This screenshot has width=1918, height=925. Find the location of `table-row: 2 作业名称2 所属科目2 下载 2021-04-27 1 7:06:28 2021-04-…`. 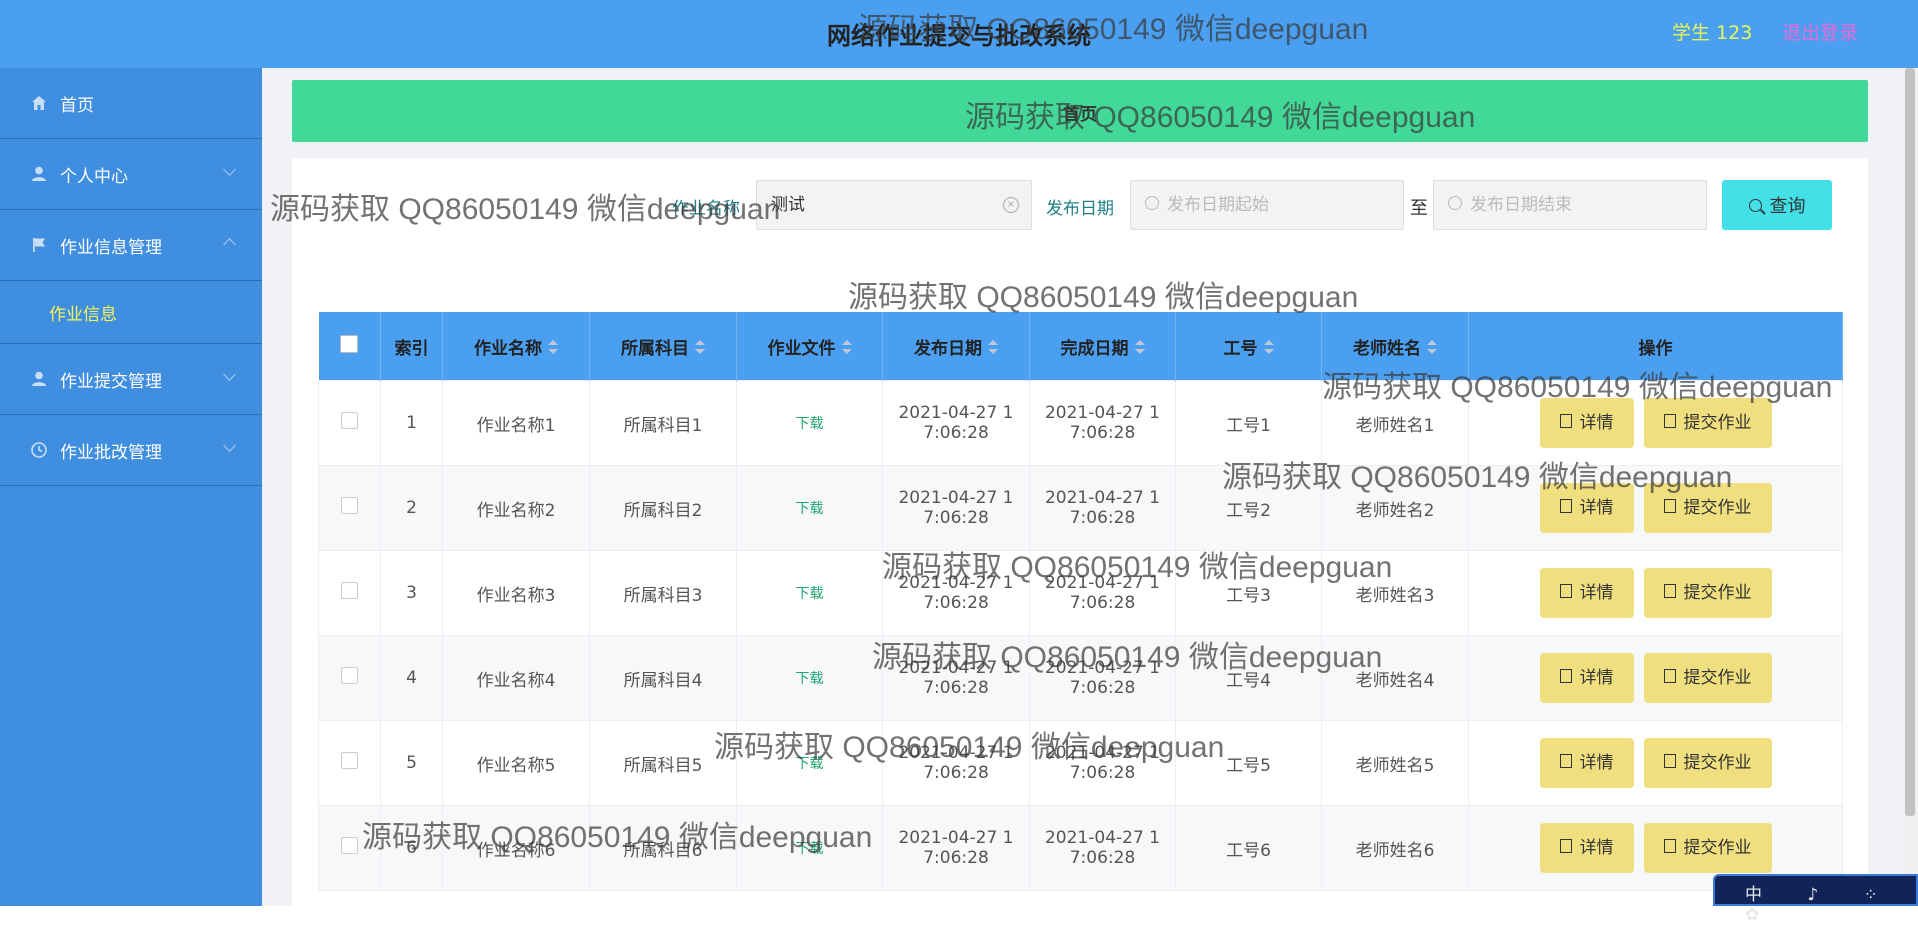

table-row: 2 作业名称2 所属科目2 下载 2021-04-27 1 7:06:28 2021-04-… is located at coordinates (1080, 508).